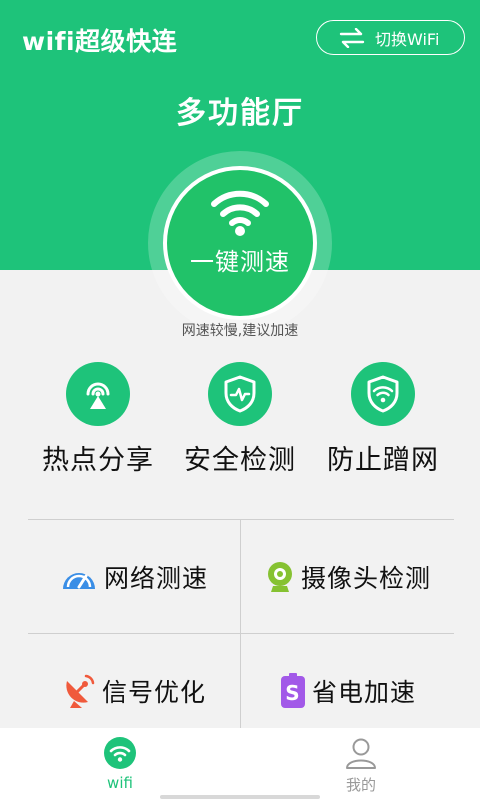 The height and width of the screenshot is (800, 480). Describe the element at coordinates (98, 394) in the screenshot. I see `hotspot-icon` at that location.